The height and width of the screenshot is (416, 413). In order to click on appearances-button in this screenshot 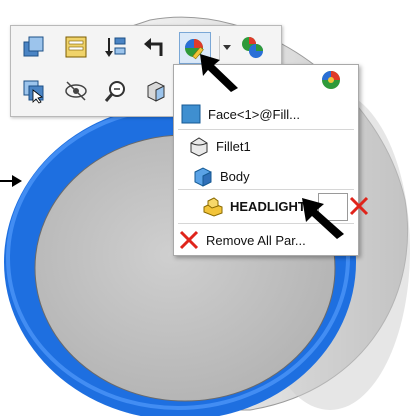, I will do `click(34, 47)`.